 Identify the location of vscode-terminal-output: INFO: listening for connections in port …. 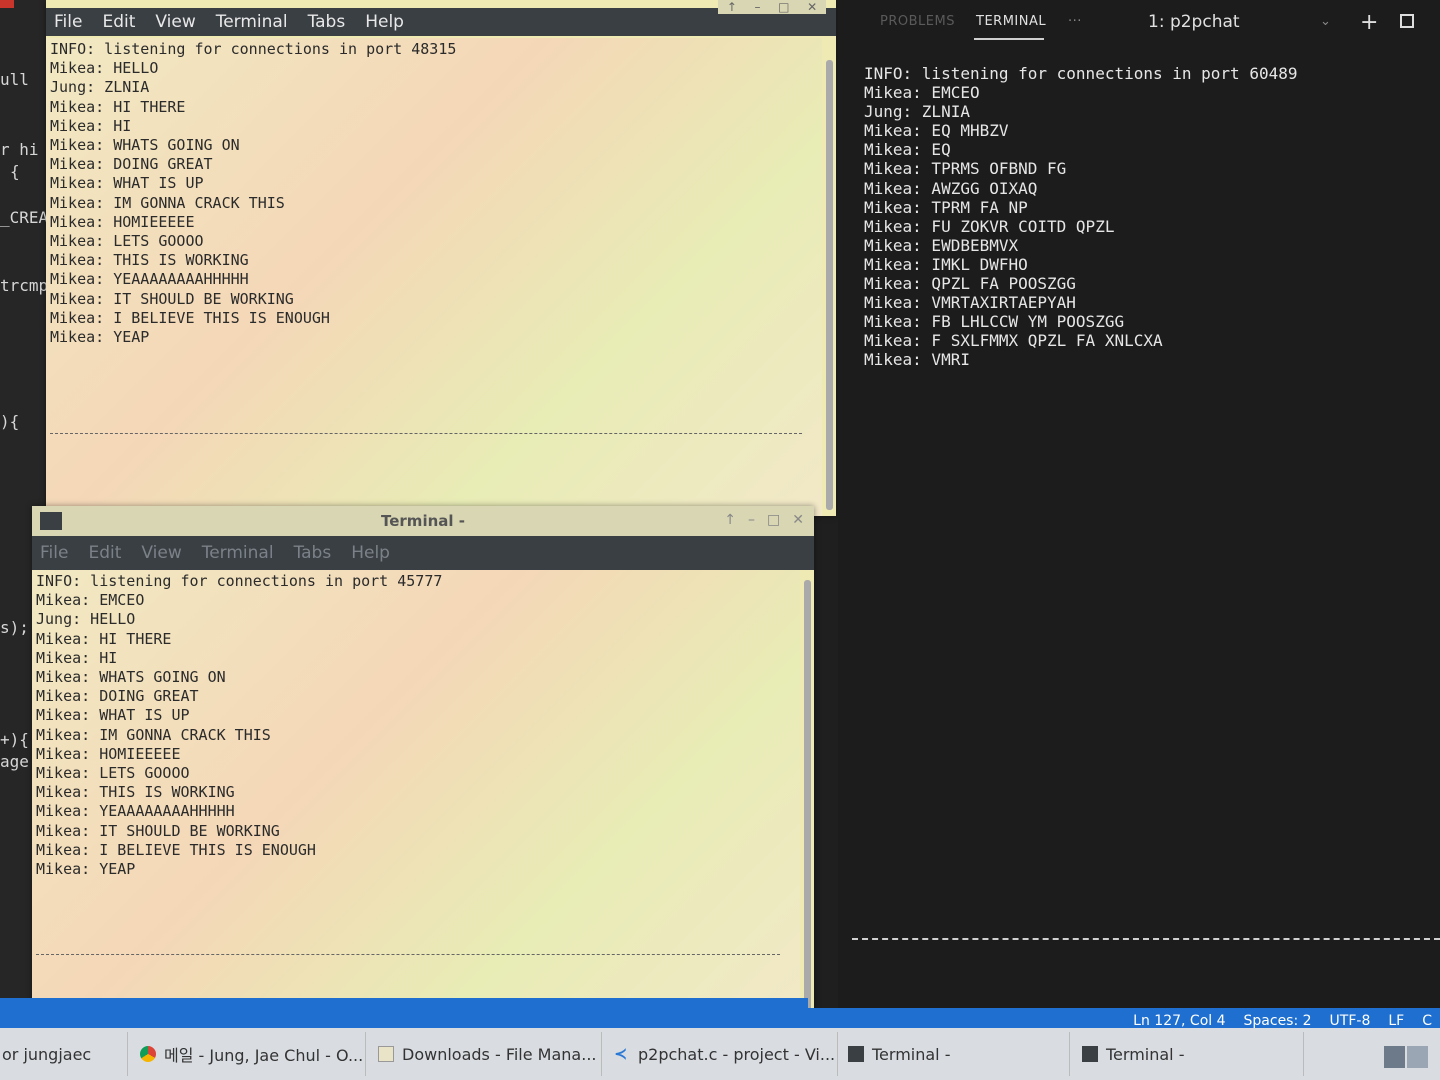
(1080, 217).